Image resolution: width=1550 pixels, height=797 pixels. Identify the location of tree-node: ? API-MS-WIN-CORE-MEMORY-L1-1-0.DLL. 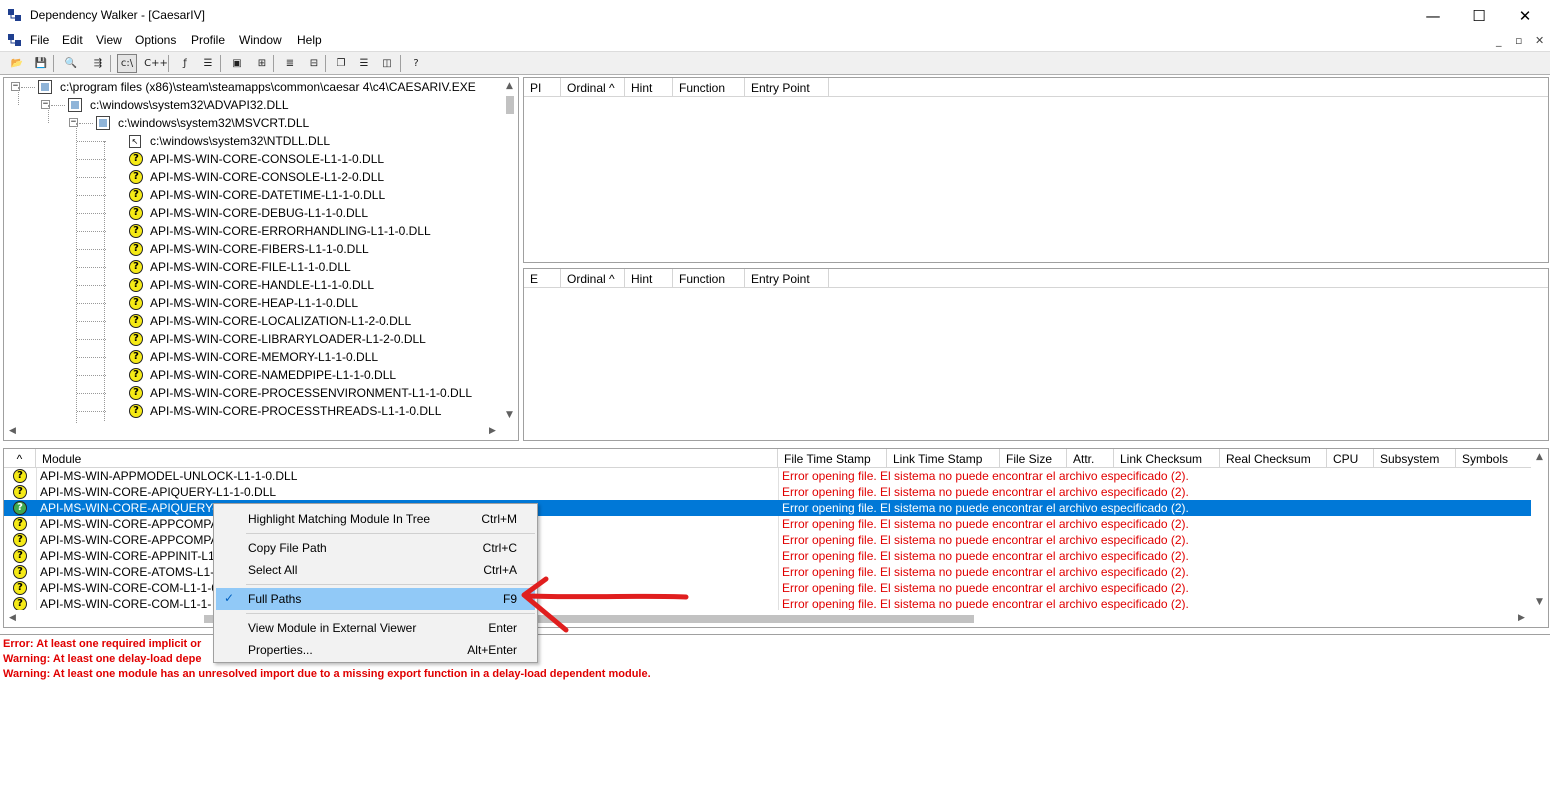
(252, 357).